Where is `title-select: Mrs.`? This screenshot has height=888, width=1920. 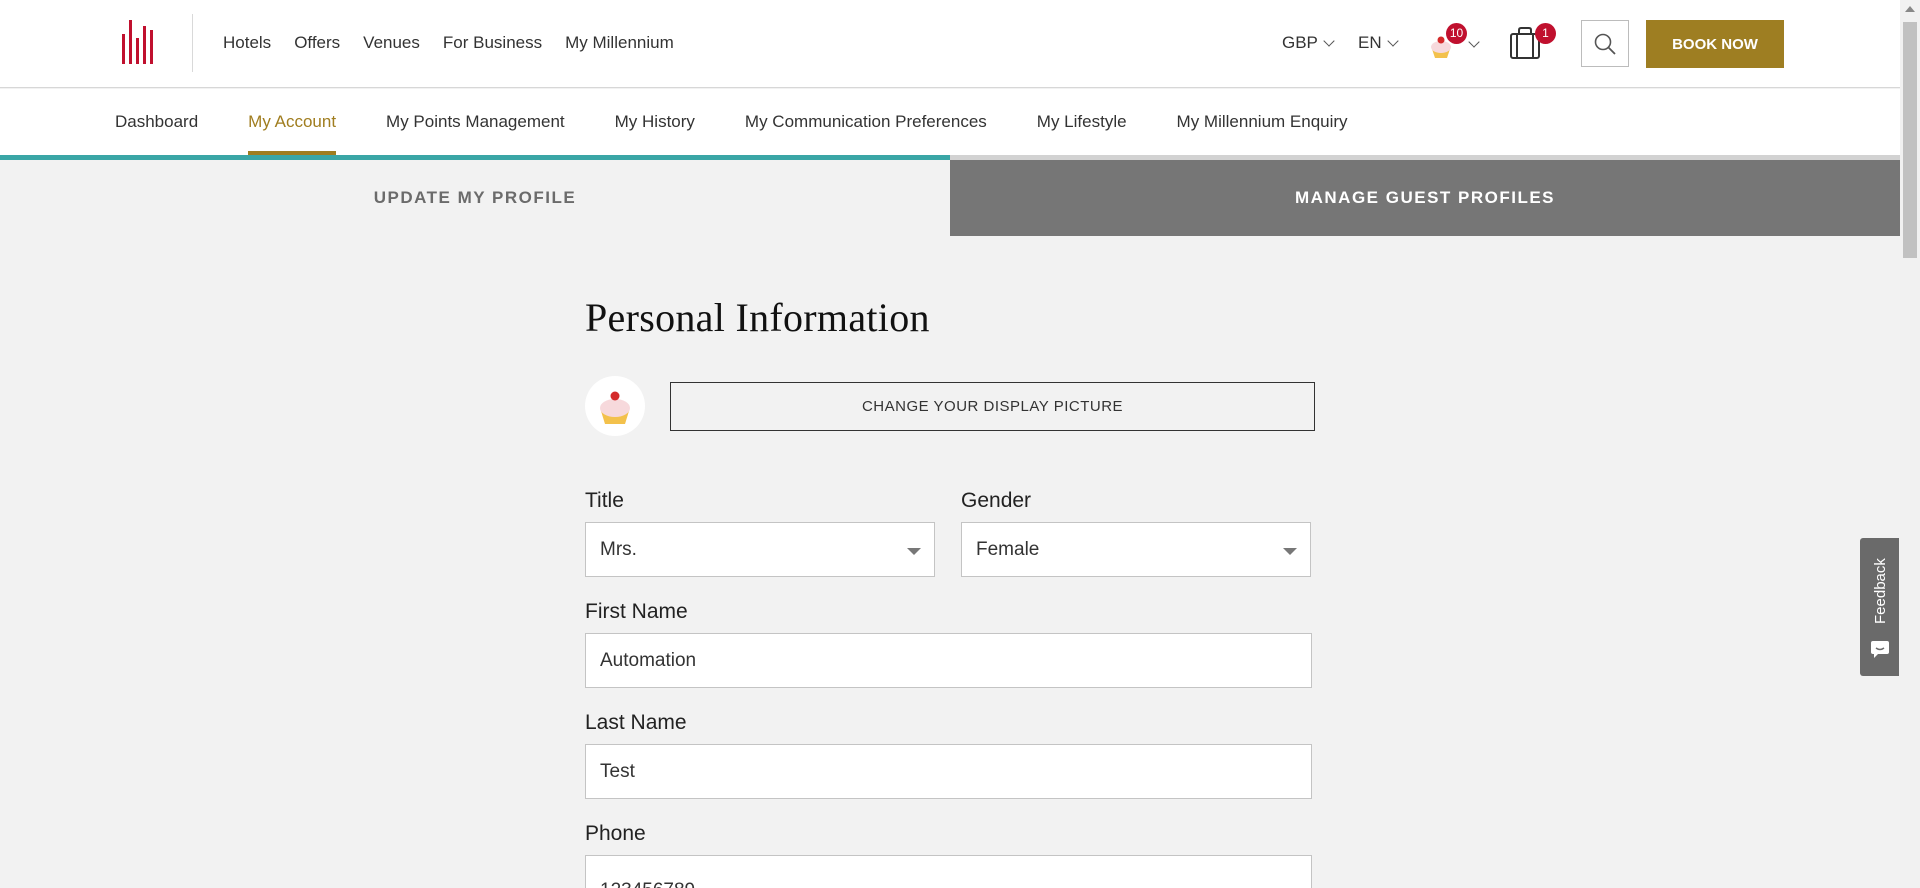 title-select: Mrs. is located at coordinates (760, 549).